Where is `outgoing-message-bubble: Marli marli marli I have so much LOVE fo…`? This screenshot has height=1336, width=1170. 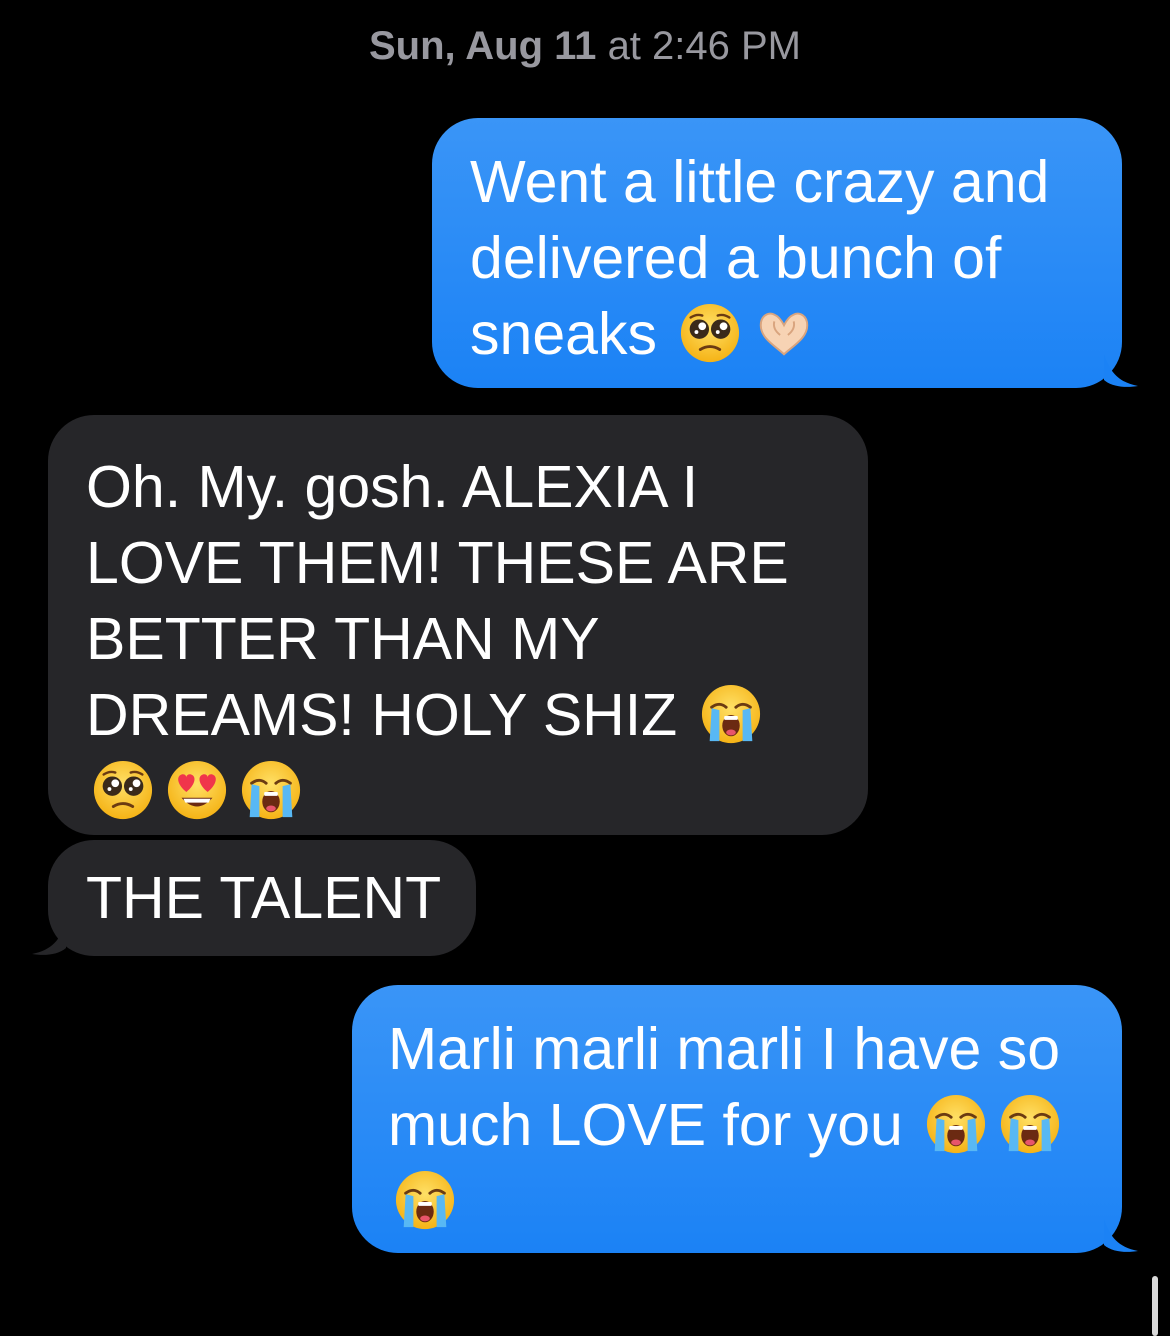 outgoing-message-bubble: Marli marli marli I have so much LOVE fo… is located at coordinates (745, 1119).